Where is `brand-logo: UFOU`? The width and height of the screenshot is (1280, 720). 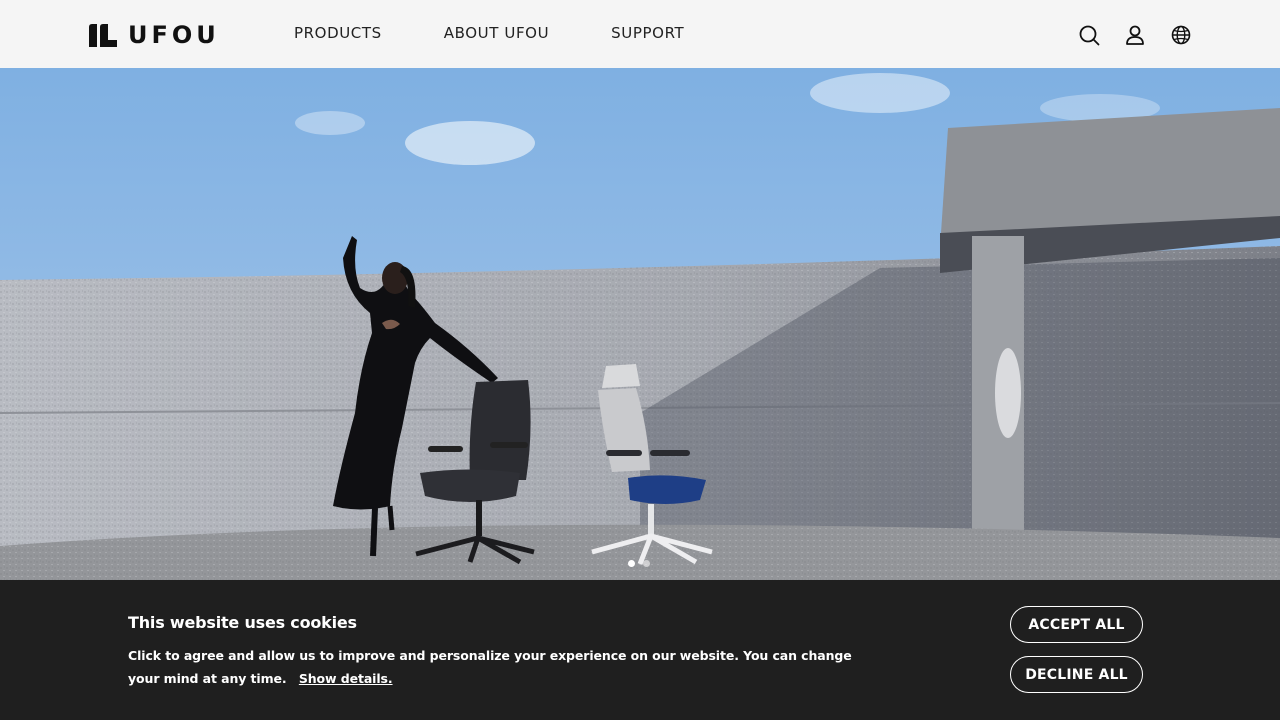
brand-logo: UFOU is located at coordinates (154, 35).